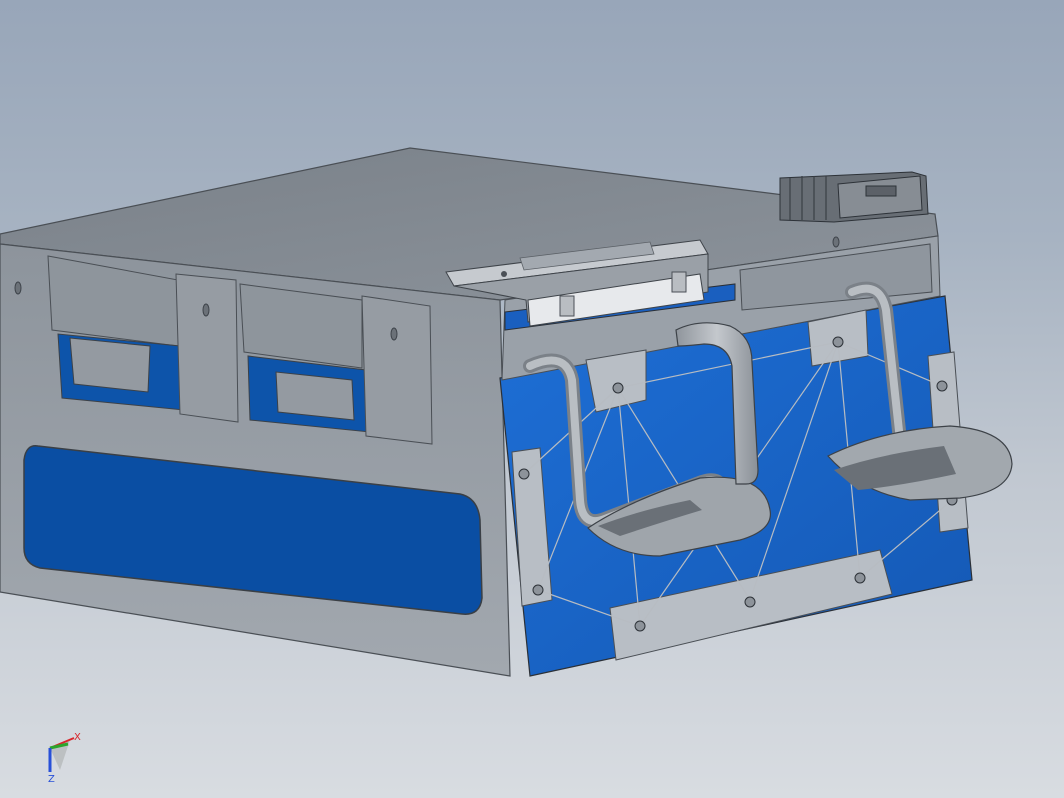  What do you see at coordinates (51, 779) in the screenshot?
I see `triad-z-label: Z` at bounding box center [51, 779].